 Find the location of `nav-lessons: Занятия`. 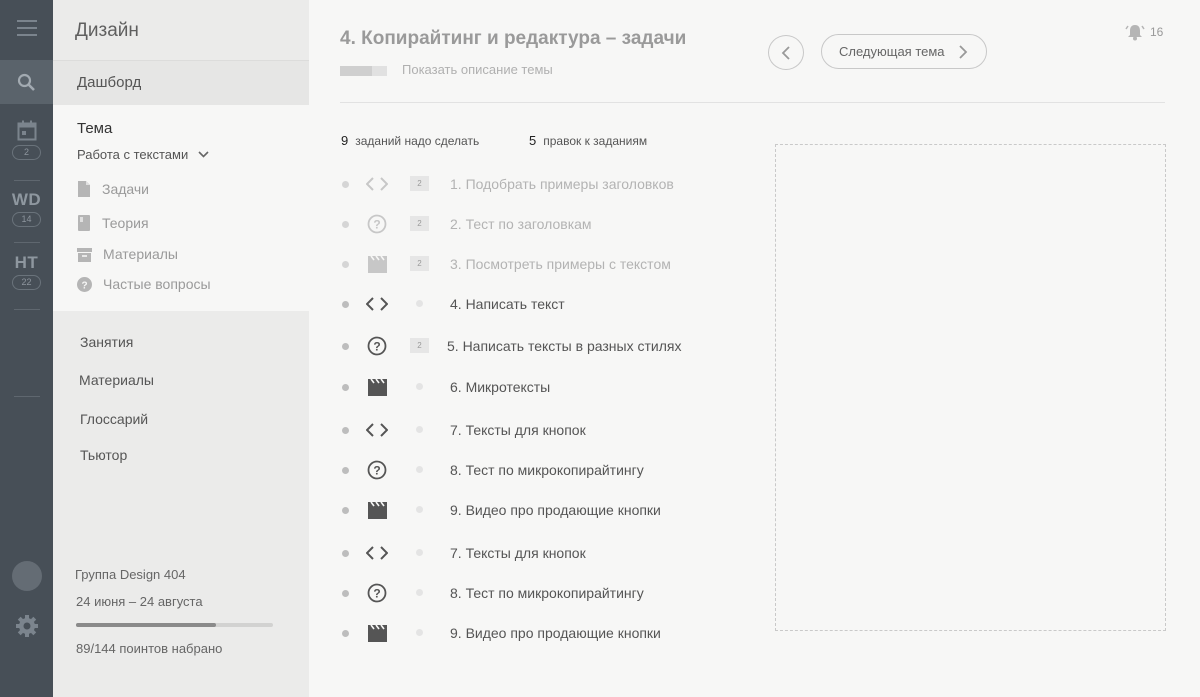

nav-lessons: Занятия is located at coordinates (106, 342).